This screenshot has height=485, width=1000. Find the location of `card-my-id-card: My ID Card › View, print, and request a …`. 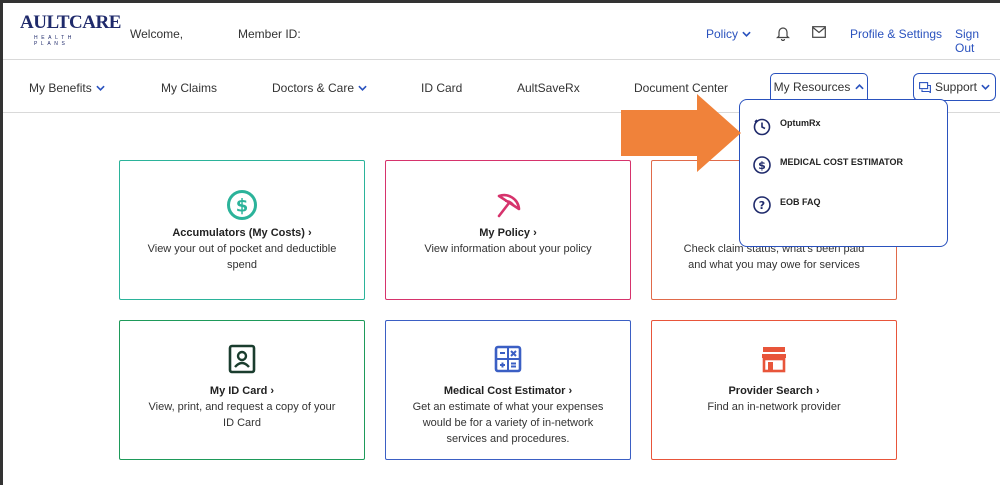

card-my-id-card: My ID Card › View, print, and request a … is located at coordinates (242, 390).